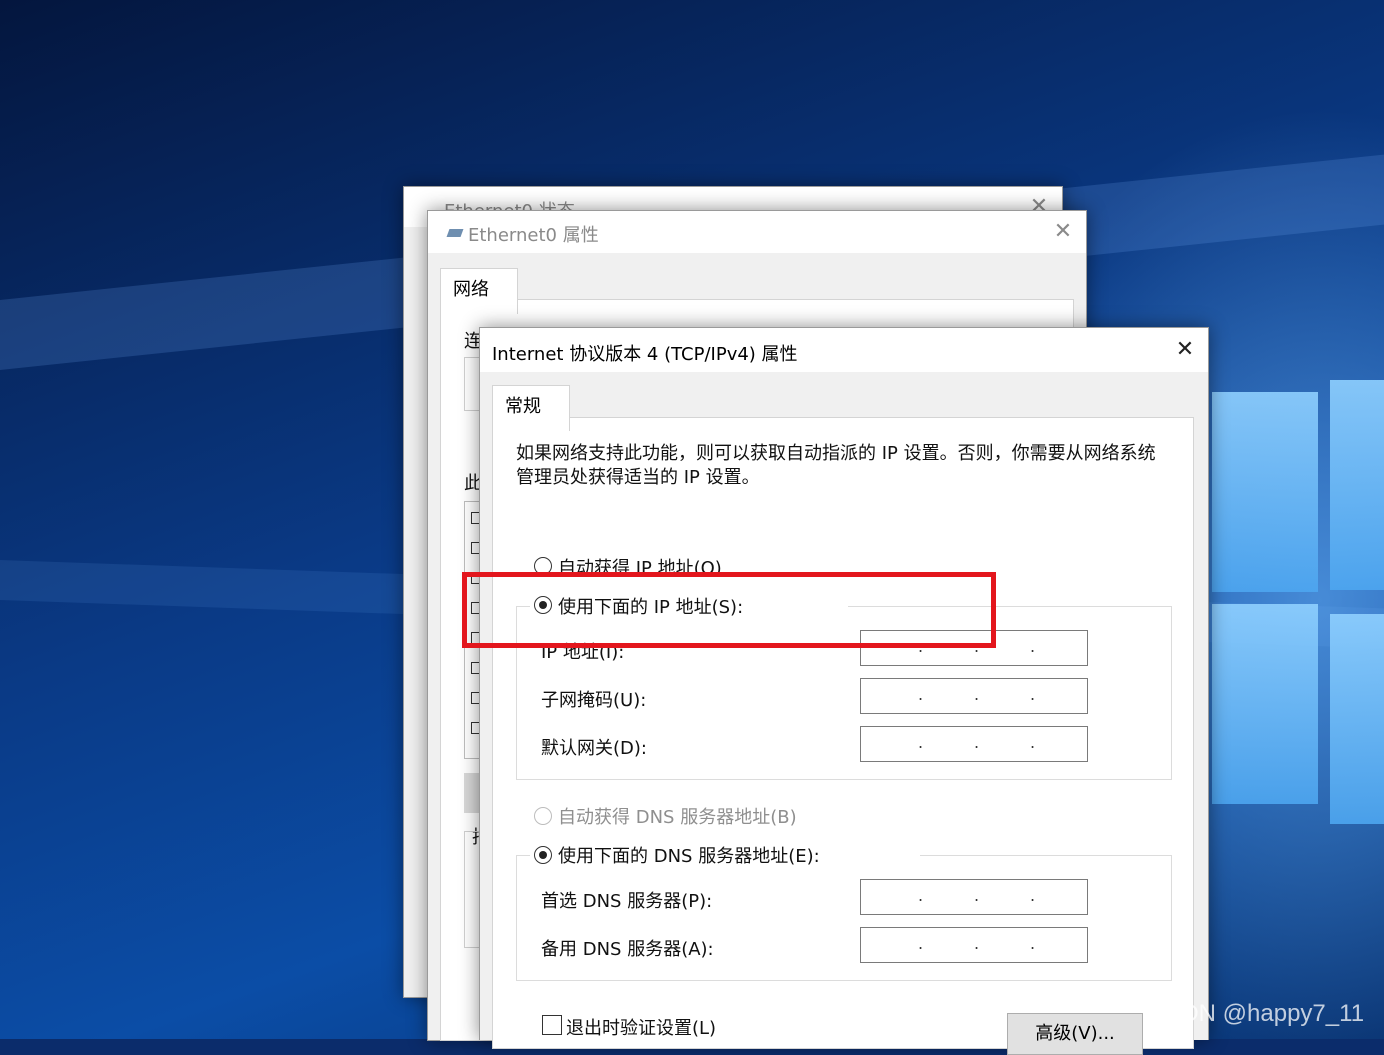 This screenshot has width=1384, height=1055. What do you see at coordinates (479, 291) in the screenshot?
I see `tab-network: 网络` at bounding box center [479, 291].